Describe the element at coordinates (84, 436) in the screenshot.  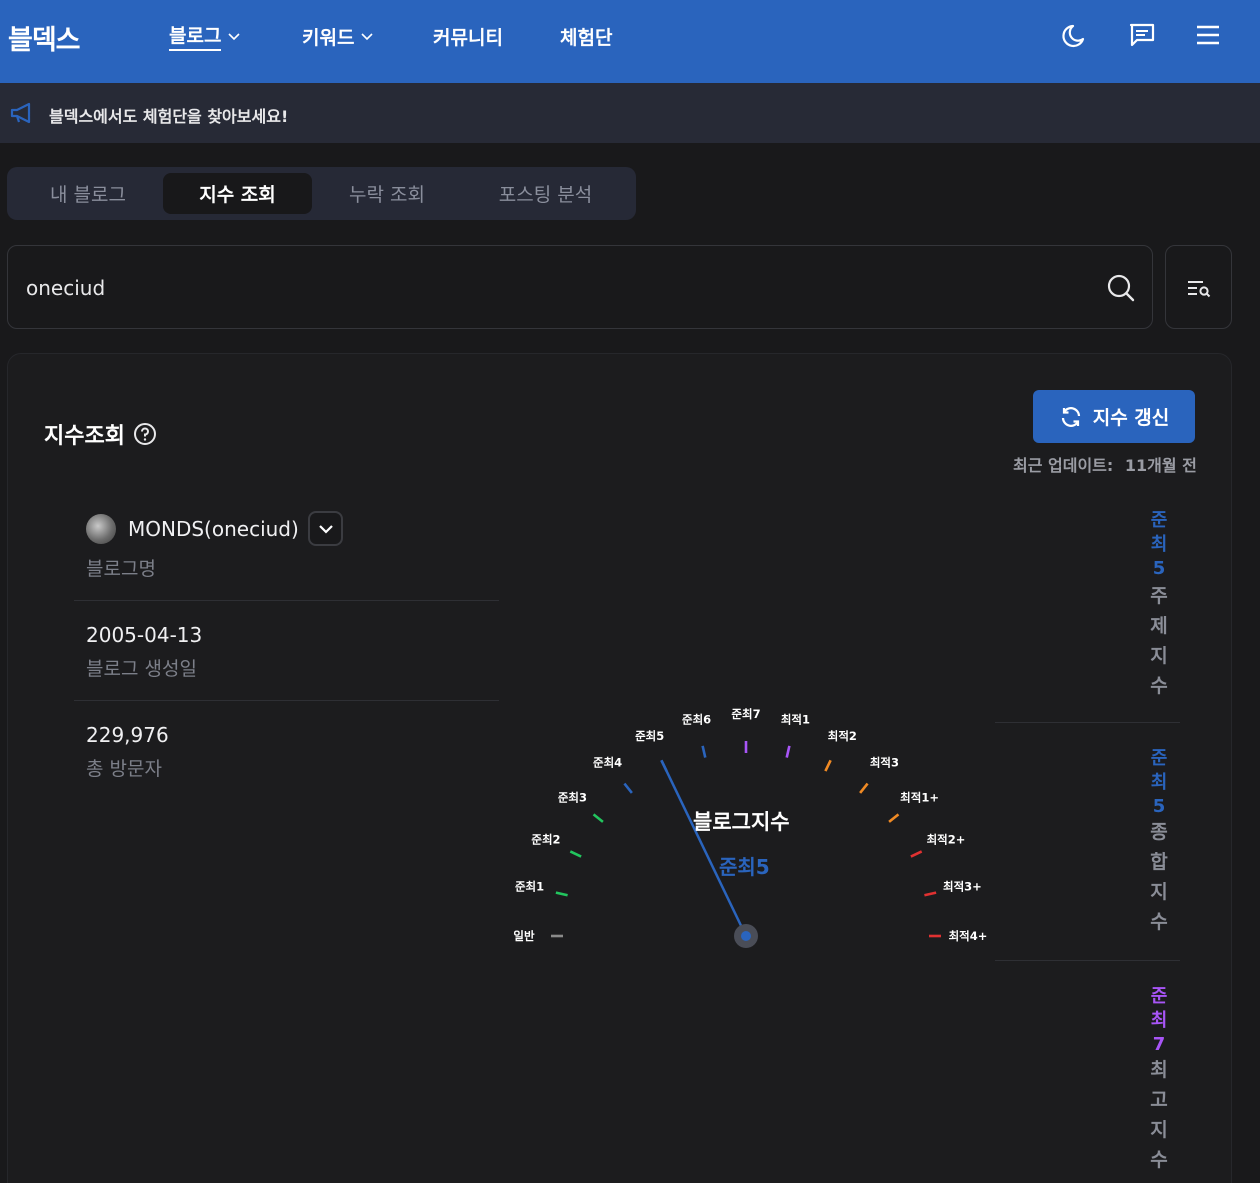
I see `card-title-text: 지수조회` at that location.